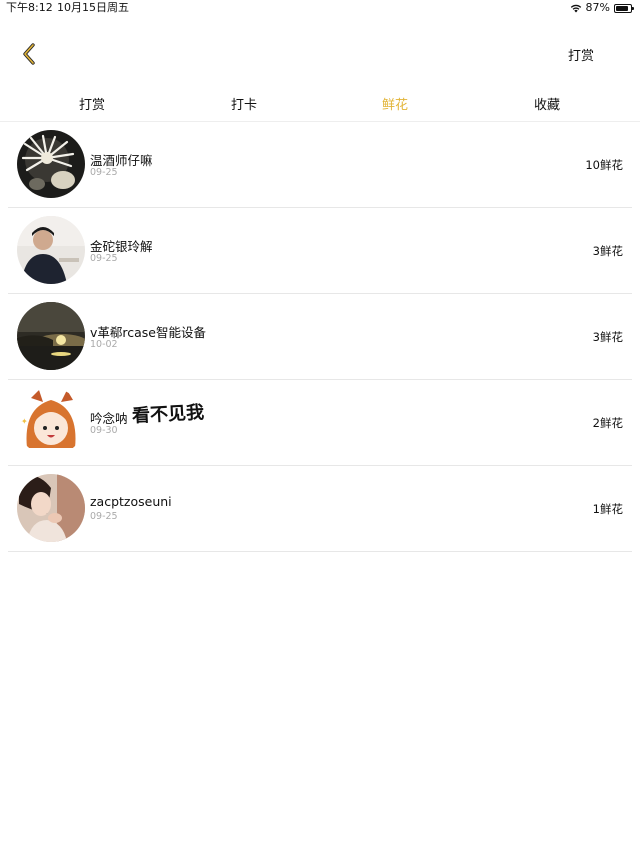 The image size is (640, 854). I want to click on back-button, so click(29, 54).